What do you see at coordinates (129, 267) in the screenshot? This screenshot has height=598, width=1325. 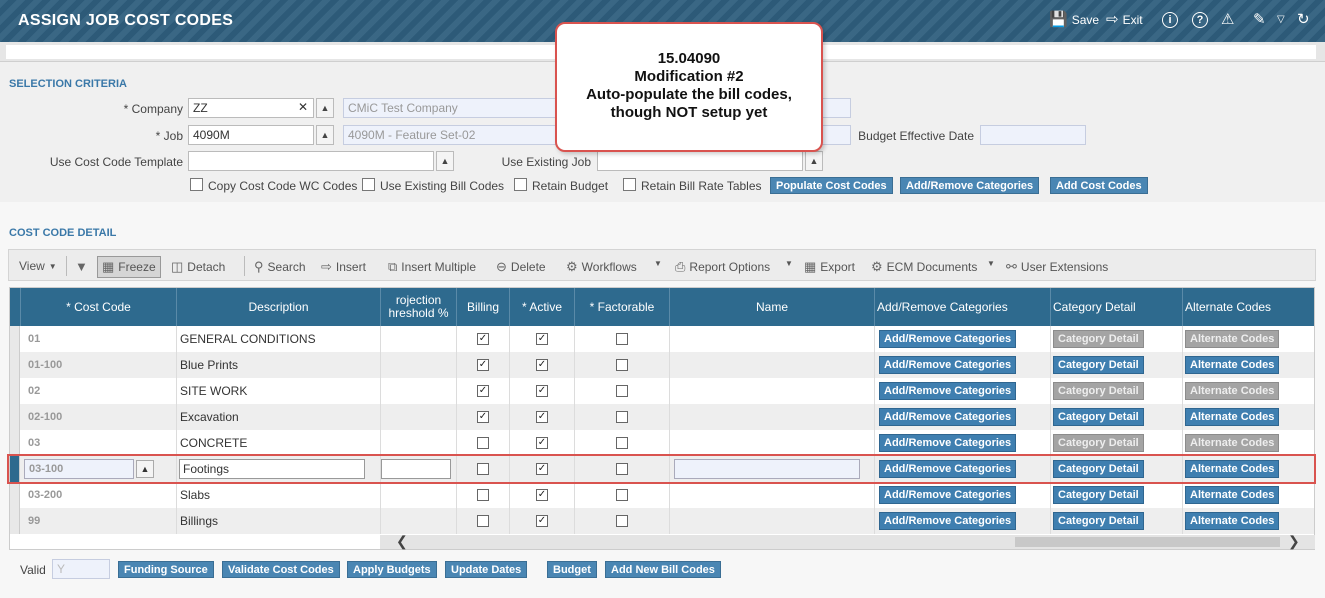 I see `freeze-button: ▦ Freeze` at bounding box center [129, 267].